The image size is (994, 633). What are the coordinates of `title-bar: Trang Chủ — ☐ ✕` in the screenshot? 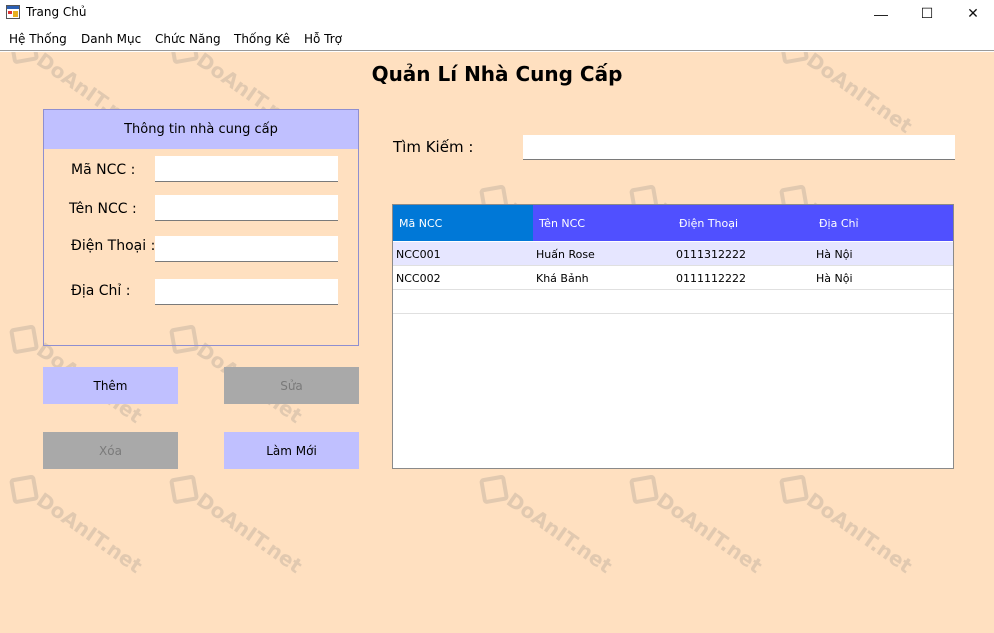 It's located at (497, 13).